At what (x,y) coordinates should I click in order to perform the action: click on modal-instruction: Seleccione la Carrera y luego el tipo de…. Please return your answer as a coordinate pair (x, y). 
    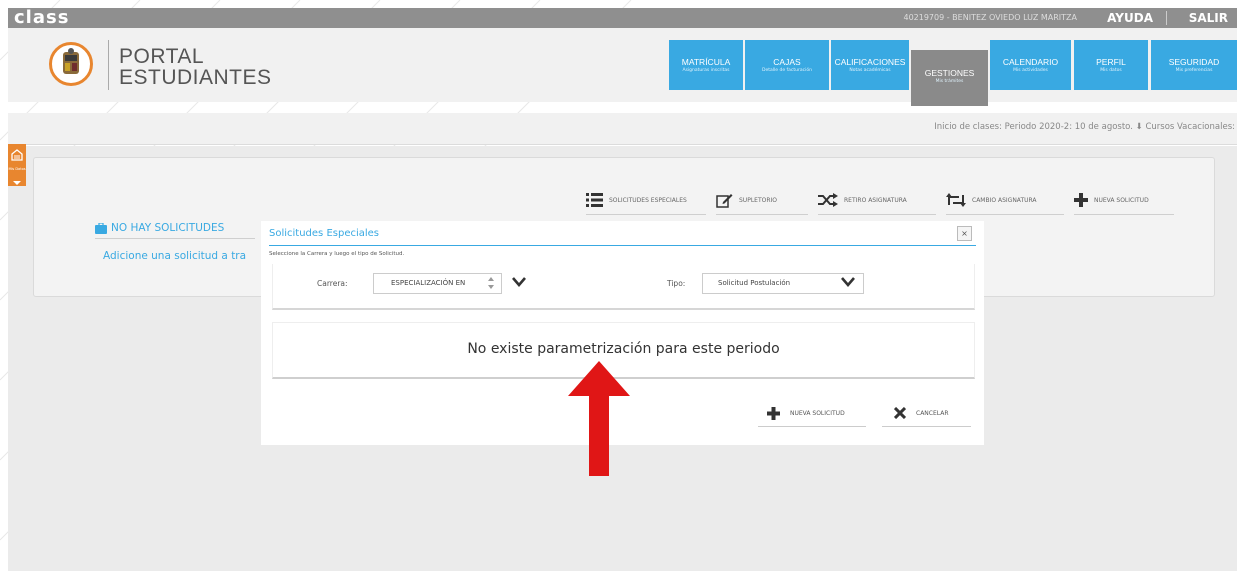
    Looking at the image, I should click on (337, 254).